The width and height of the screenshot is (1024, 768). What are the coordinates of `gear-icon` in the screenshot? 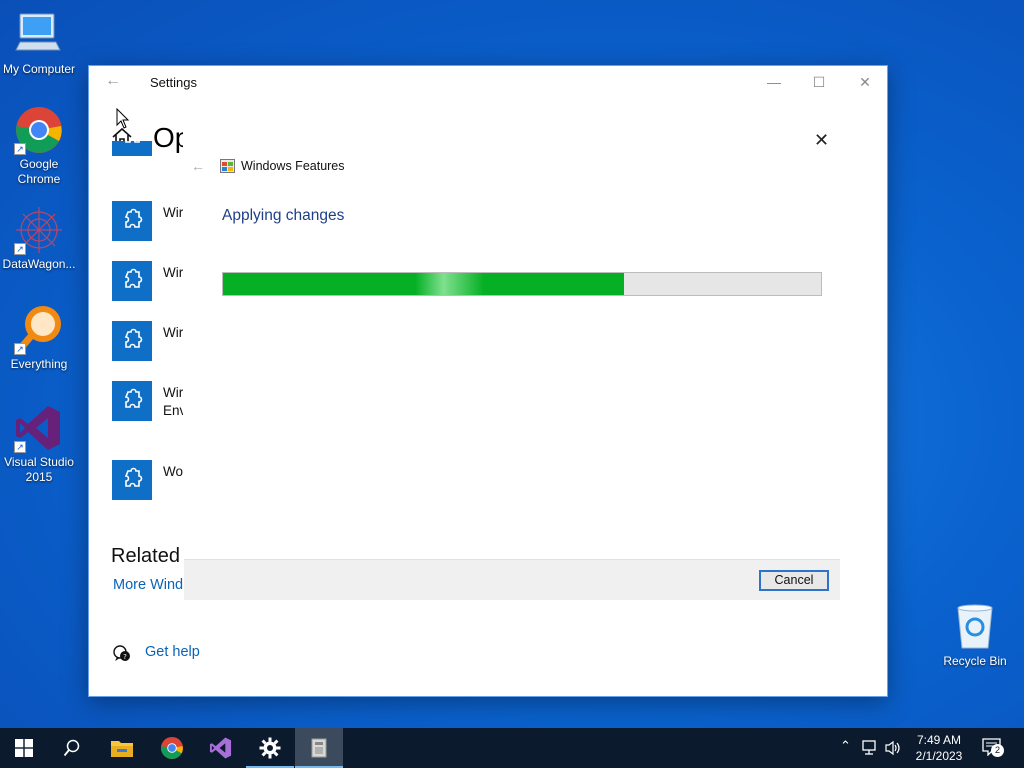 It's located at (270, 748).